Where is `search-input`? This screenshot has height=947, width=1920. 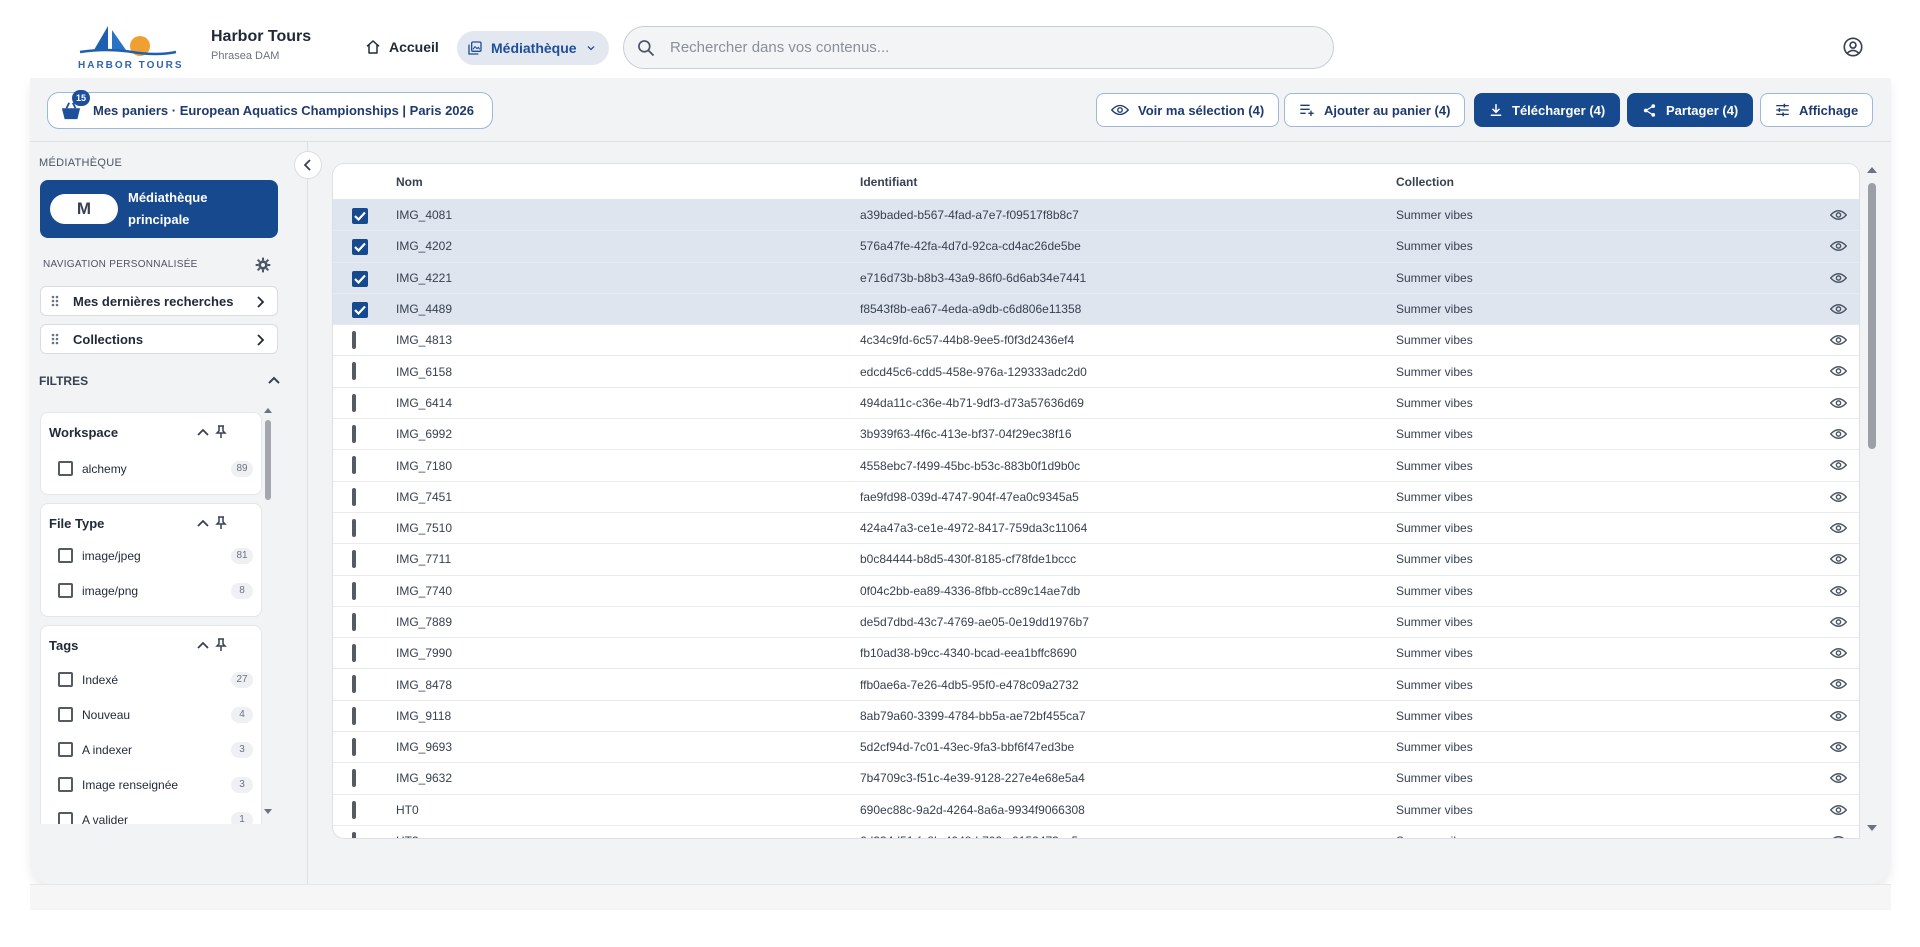 search-input is located at coordinates (980, 47).